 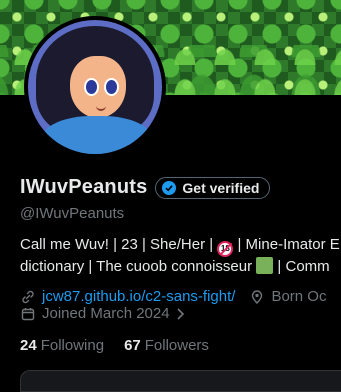 I want to click on display-name: IWuvPeanuts, so click(x=84, y=187).